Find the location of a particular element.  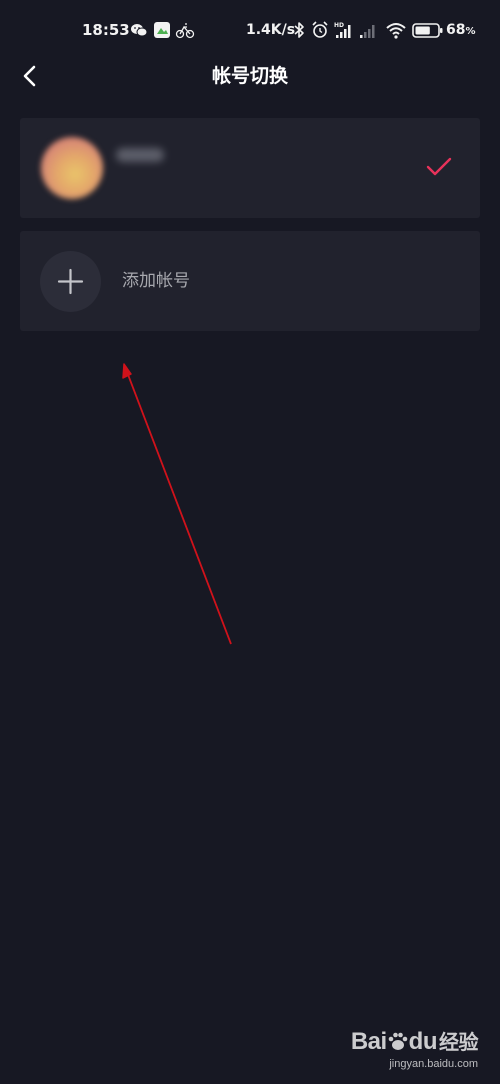

status-bar: 18:53 1.4K/s HD 68% is located at coordinates (250, 30).